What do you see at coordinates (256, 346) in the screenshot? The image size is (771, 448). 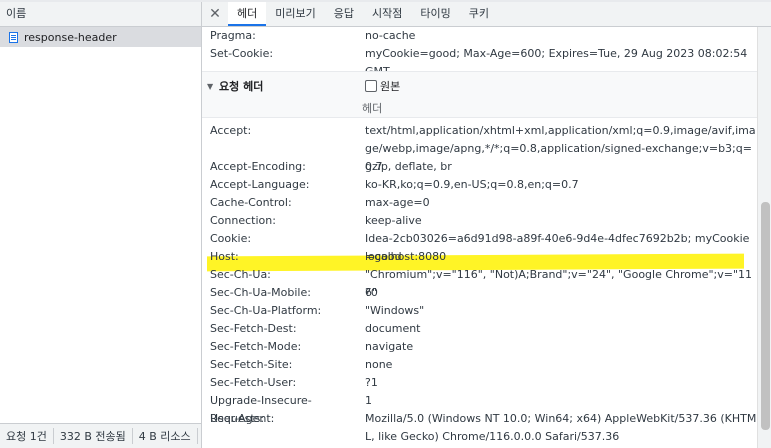 I see `header-key: Sec-Fetch-Mode:` at bounding box center [256, 346].